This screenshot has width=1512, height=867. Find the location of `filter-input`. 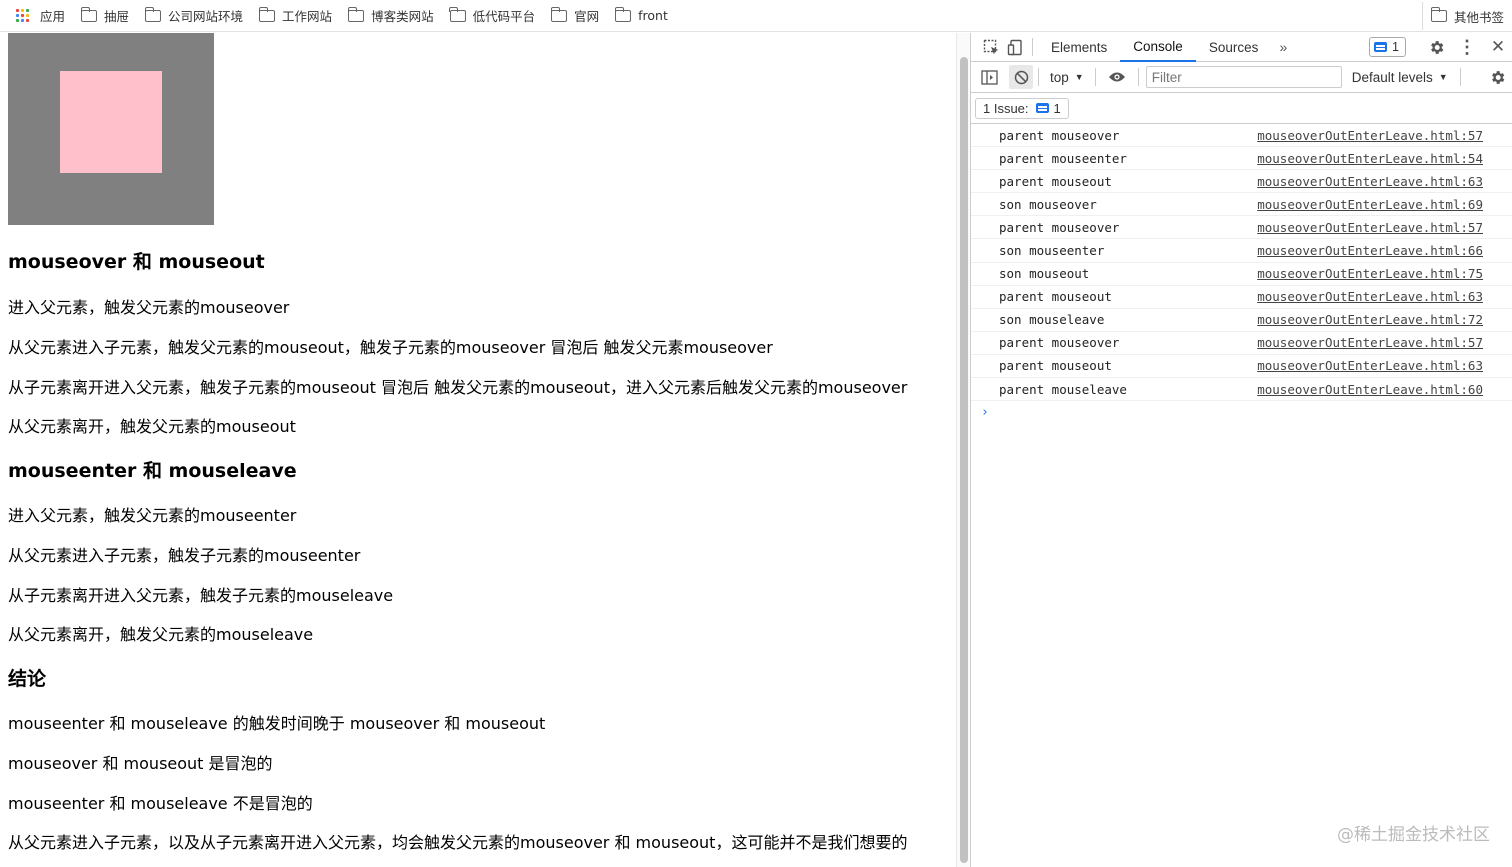

filter-input is located at coordinates (1243, 77).